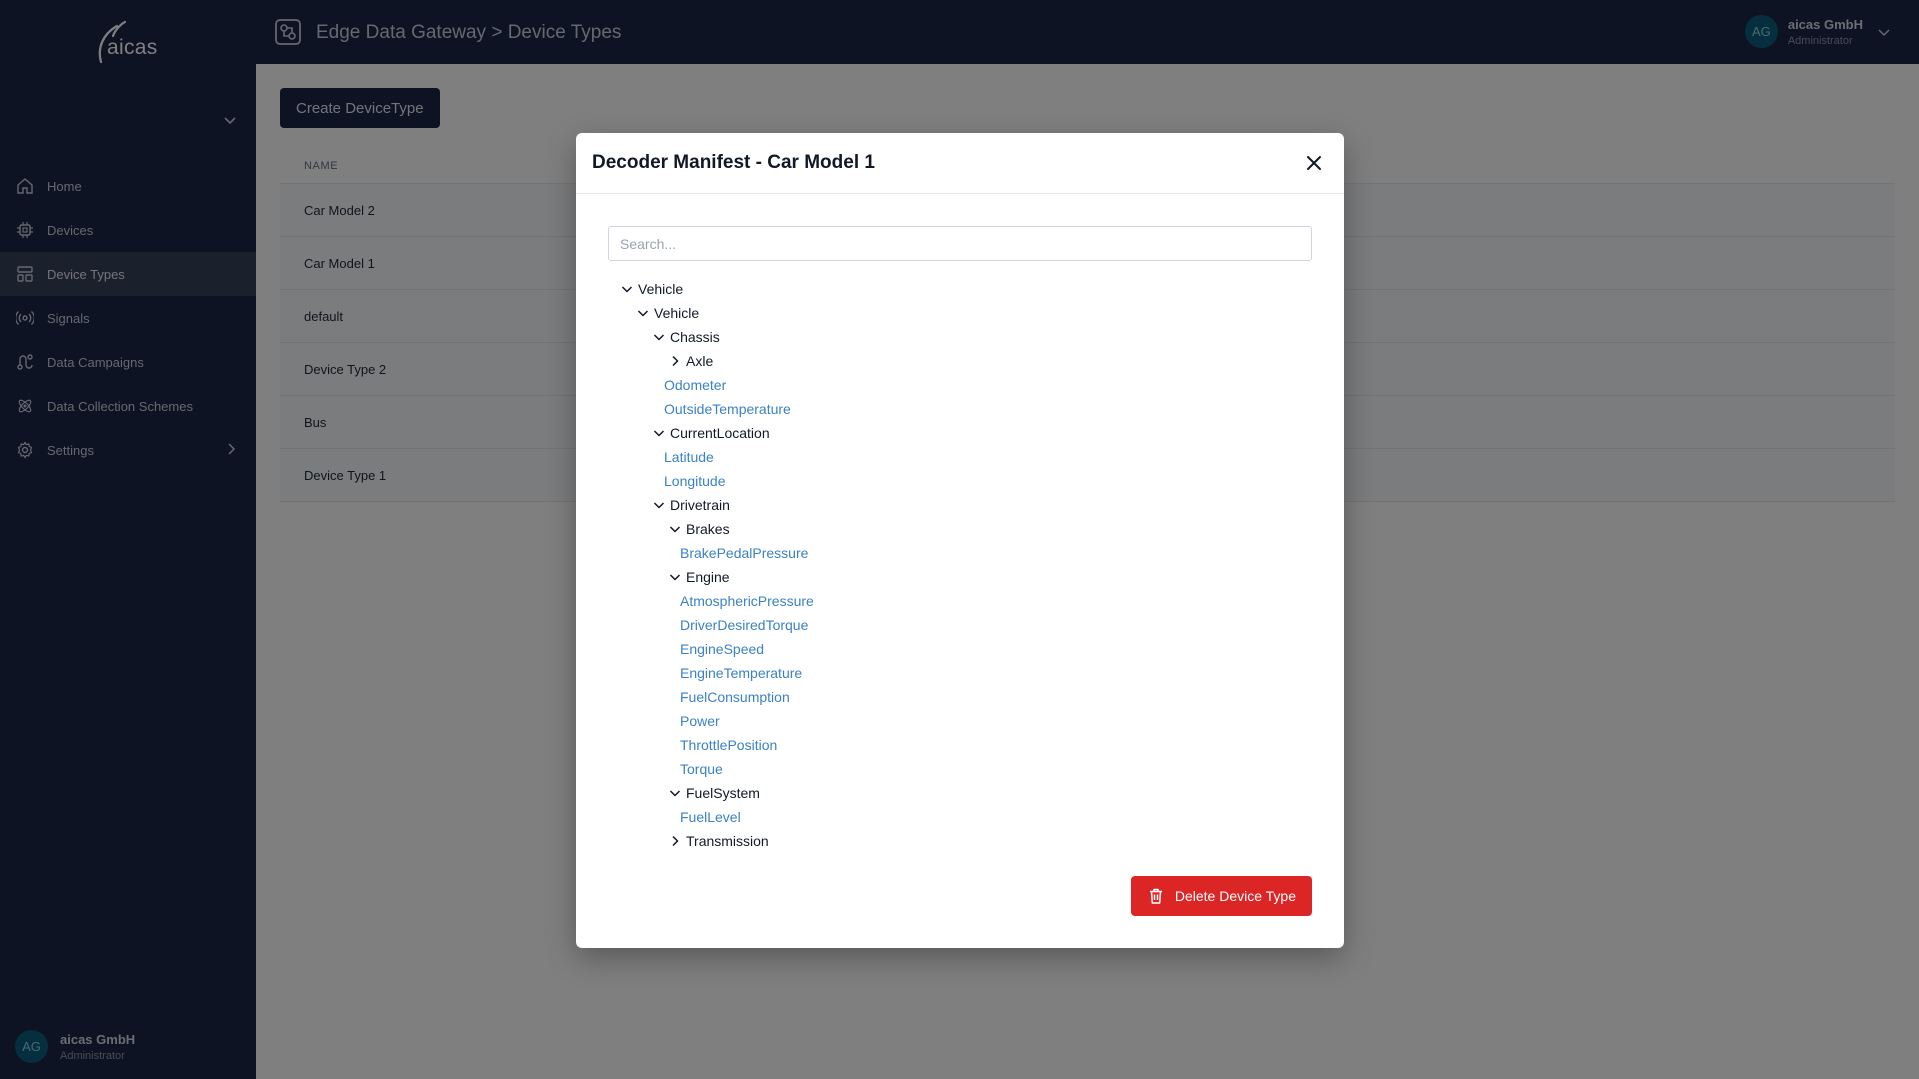 This screenshot has height=1079, width=1919. Describe the element at coordinates (970, 505) in the screenshot. I see `tree-node: Drivetrain` at that location.